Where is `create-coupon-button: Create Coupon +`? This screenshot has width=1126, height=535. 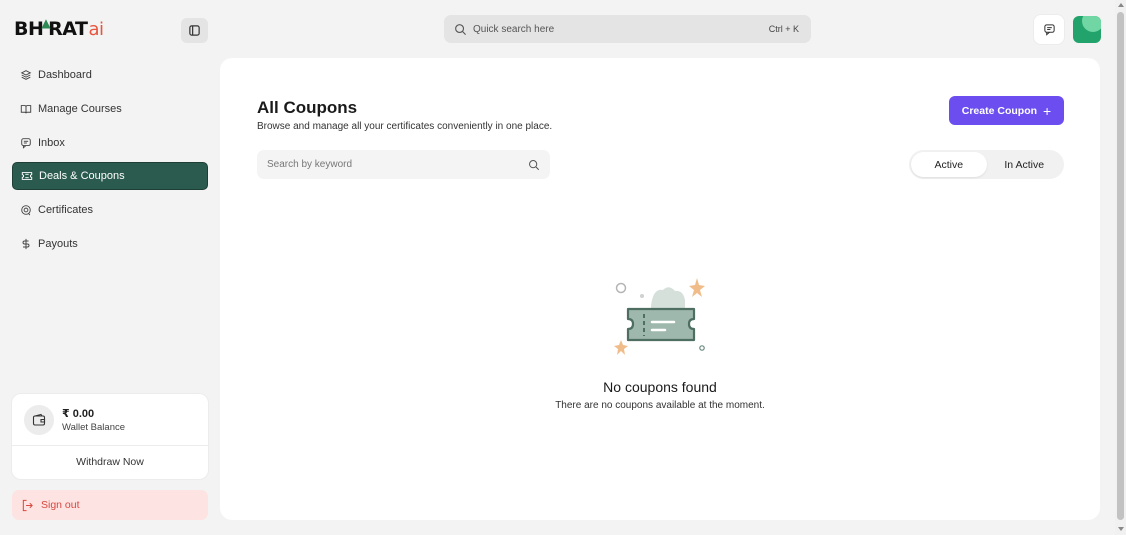
create-coupon-button: Create Coupon + is located at coordinates (1006, 110).